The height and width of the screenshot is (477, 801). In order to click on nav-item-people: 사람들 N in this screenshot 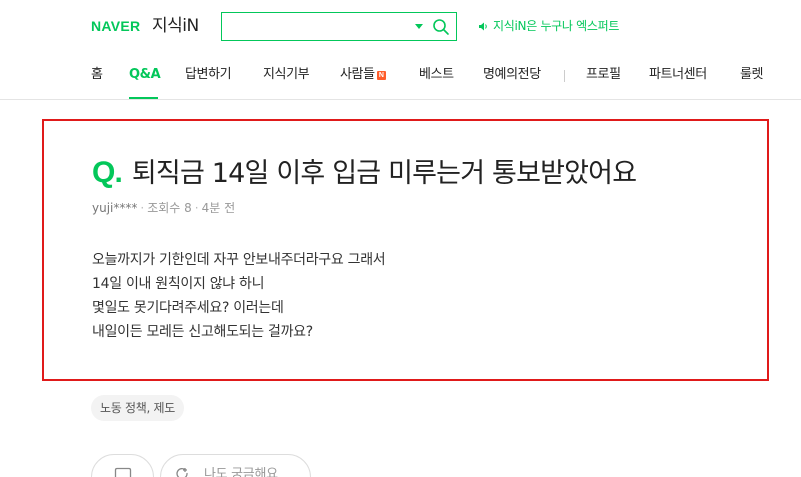, I will do `click(363, 75)`.